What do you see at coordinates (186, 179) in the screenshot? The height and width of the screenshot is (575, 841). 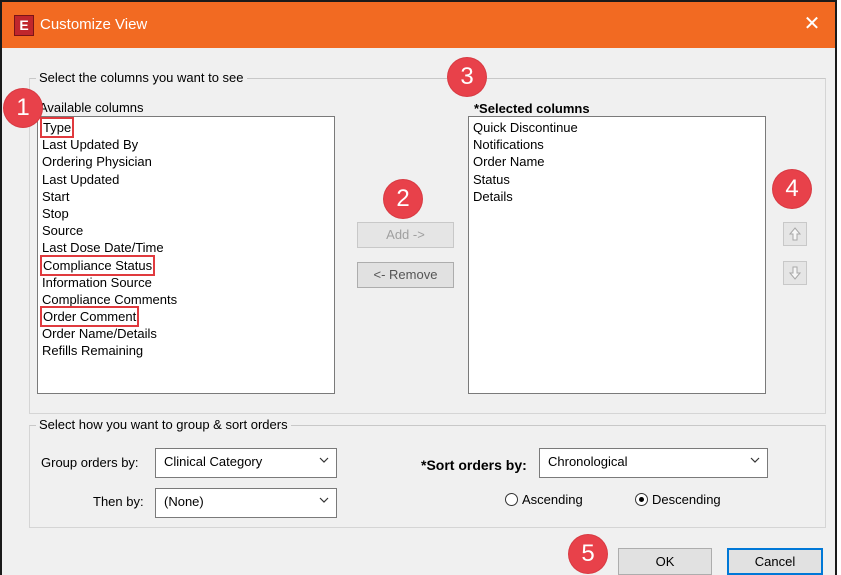 I see `list-item: Last Updated` at bounding box center [186, 179].